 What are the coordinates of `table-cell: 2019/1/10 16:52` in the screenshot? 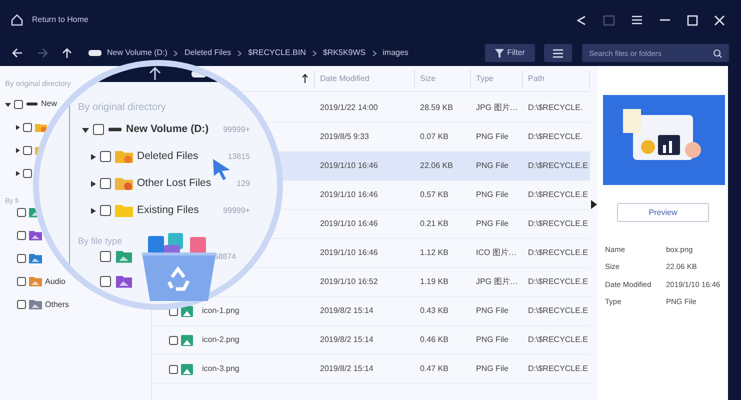 It's located at (349, 281).